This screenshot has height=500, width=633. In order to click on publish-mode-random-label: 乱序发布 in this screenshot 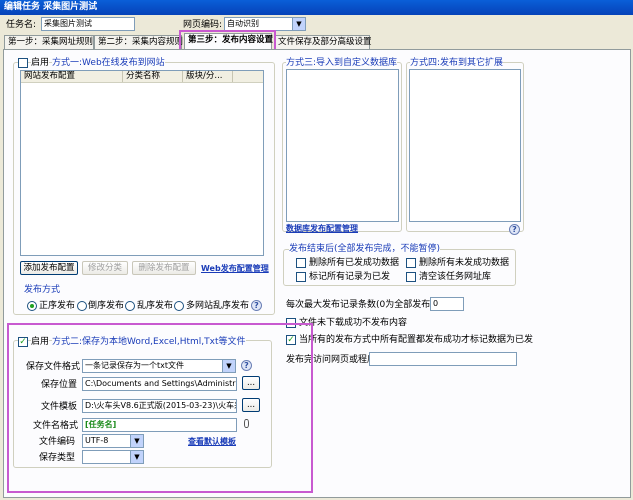, I will do `click(155, 306)`.